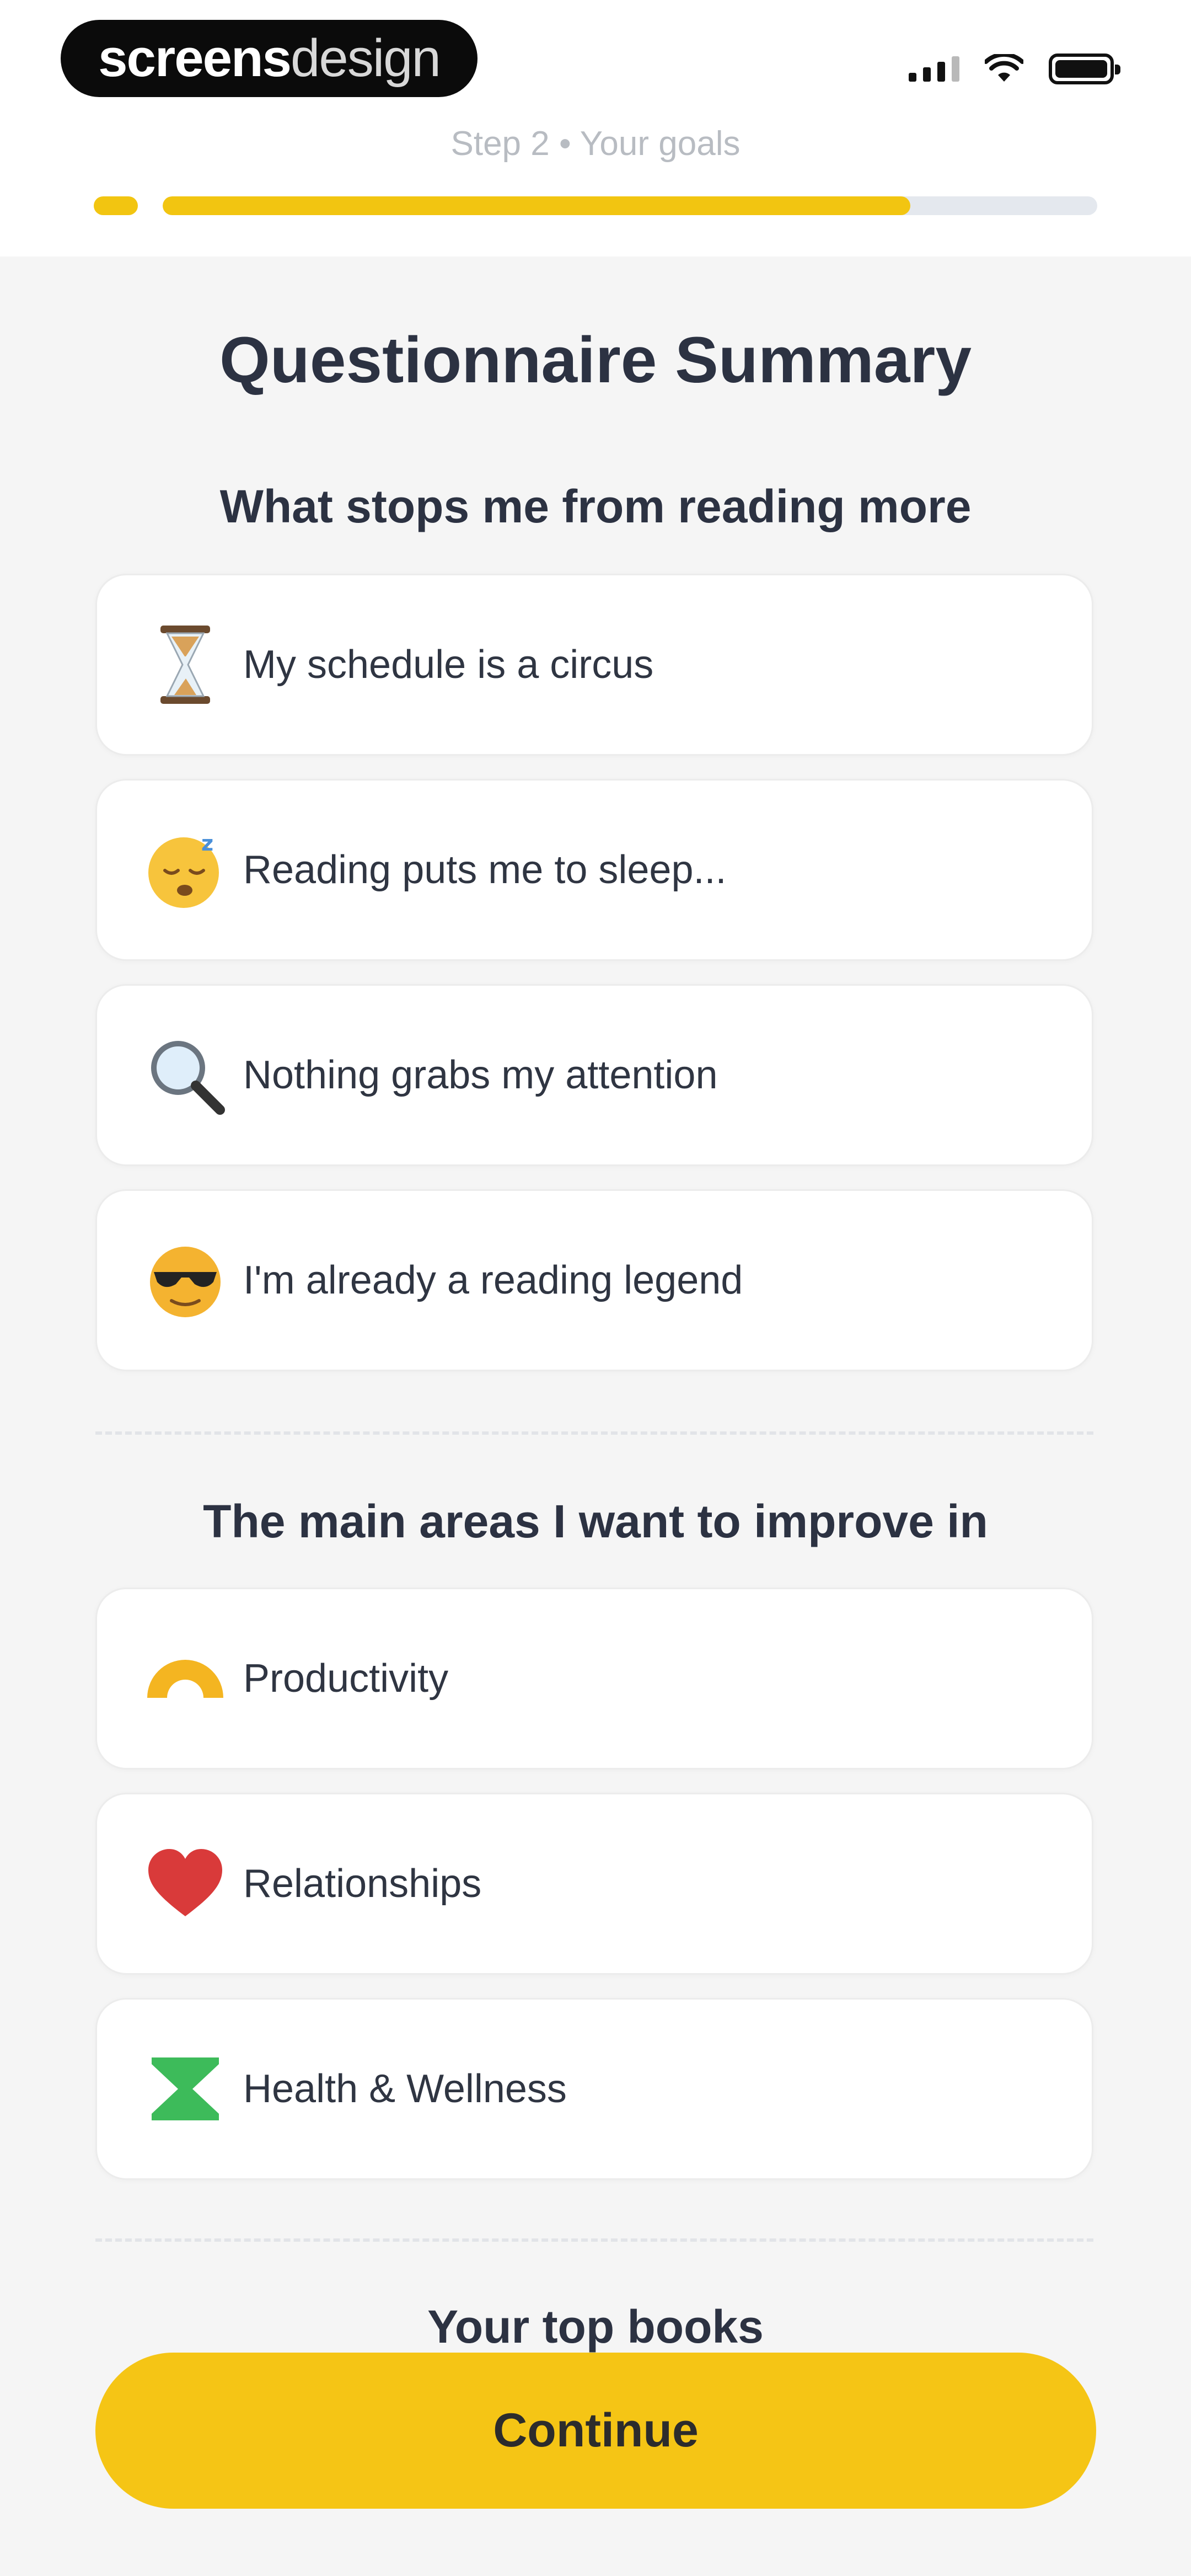  Describe the element at coordinates (594, 2089) in the screenshot. I see `summary-item: Health & Wellness` at that location.